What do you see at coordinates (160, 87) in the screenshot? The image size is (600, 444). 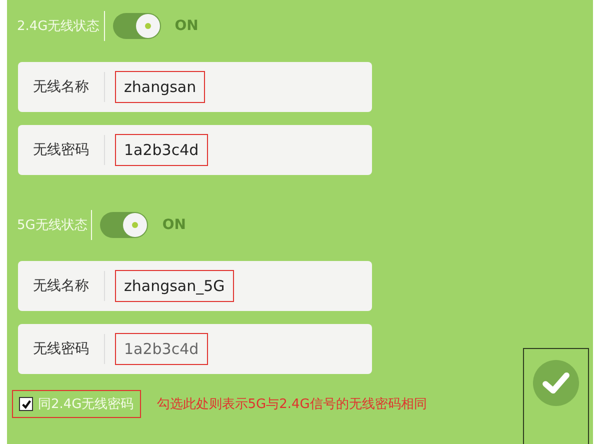 I see `input-field: zhangsan` at bounding box center [160, 87].